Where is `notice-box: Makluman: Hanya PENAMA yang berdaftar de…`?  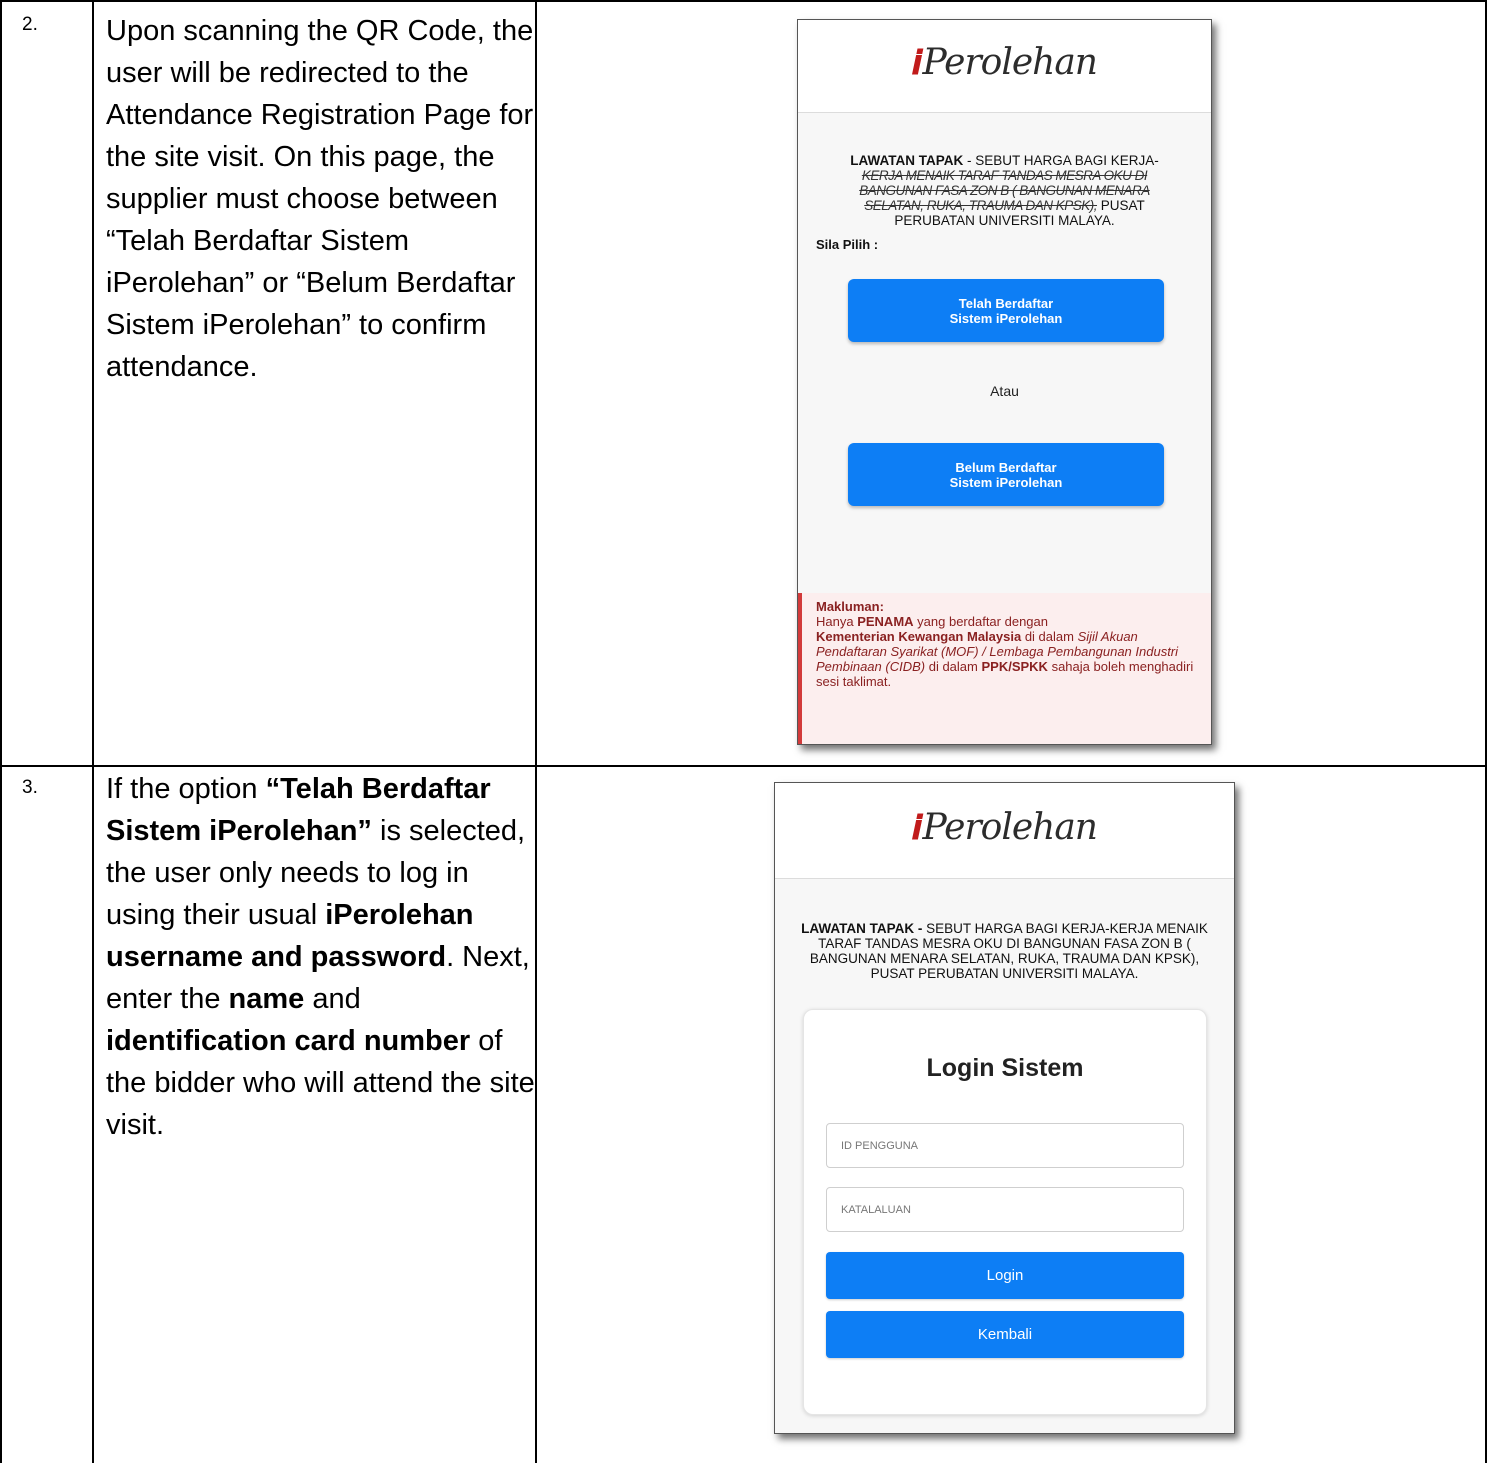 notice-box: Makluman: Hanya PENAMA yang berdaftar de… is located at coordinates (1004, 668).